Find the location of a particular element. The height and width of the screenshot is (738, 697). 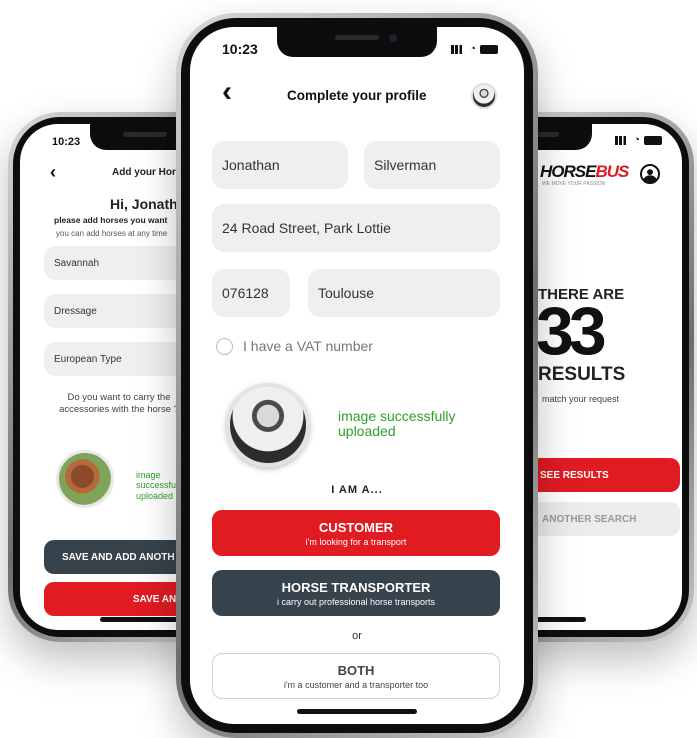

right-status-icons: ◔ is located at coordinates (638, 140).